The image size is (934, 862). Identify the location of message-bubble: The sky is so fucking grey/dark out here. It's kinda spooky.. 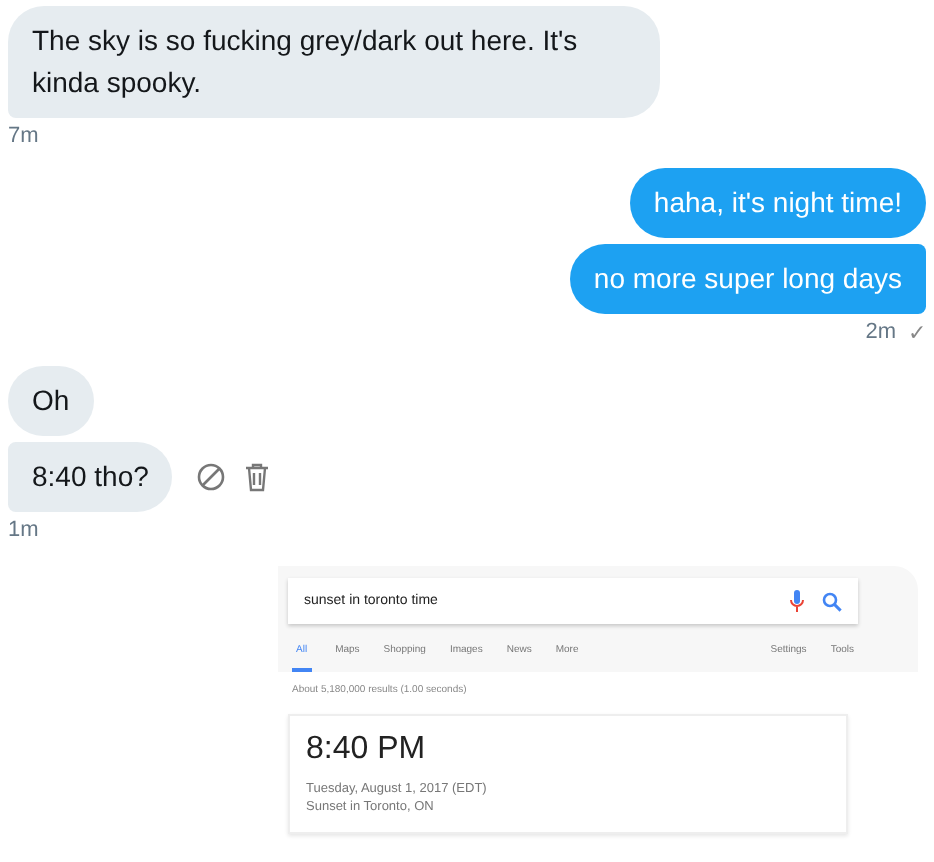
(334, 62).